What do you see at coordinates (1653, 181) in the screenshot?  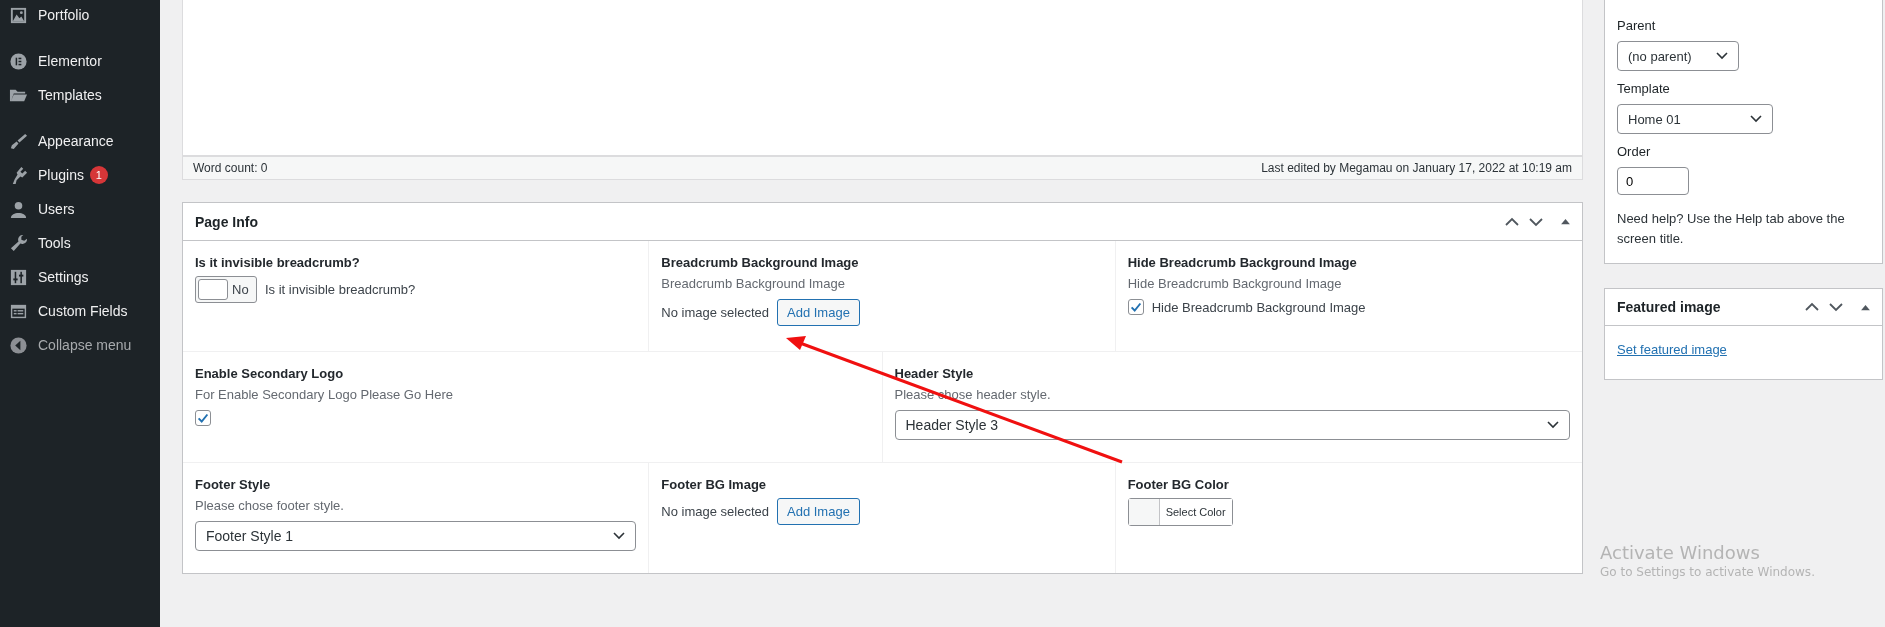 I see `order-input: 0` at bounding box center [1653, 181].